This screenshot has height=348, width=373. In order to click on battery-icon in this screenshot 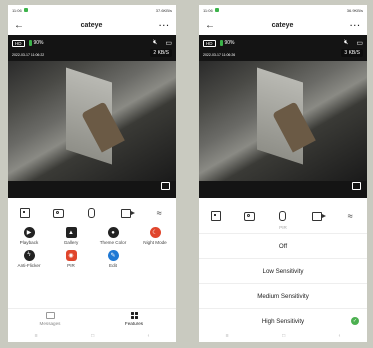, I will do `click(30, 43)`.